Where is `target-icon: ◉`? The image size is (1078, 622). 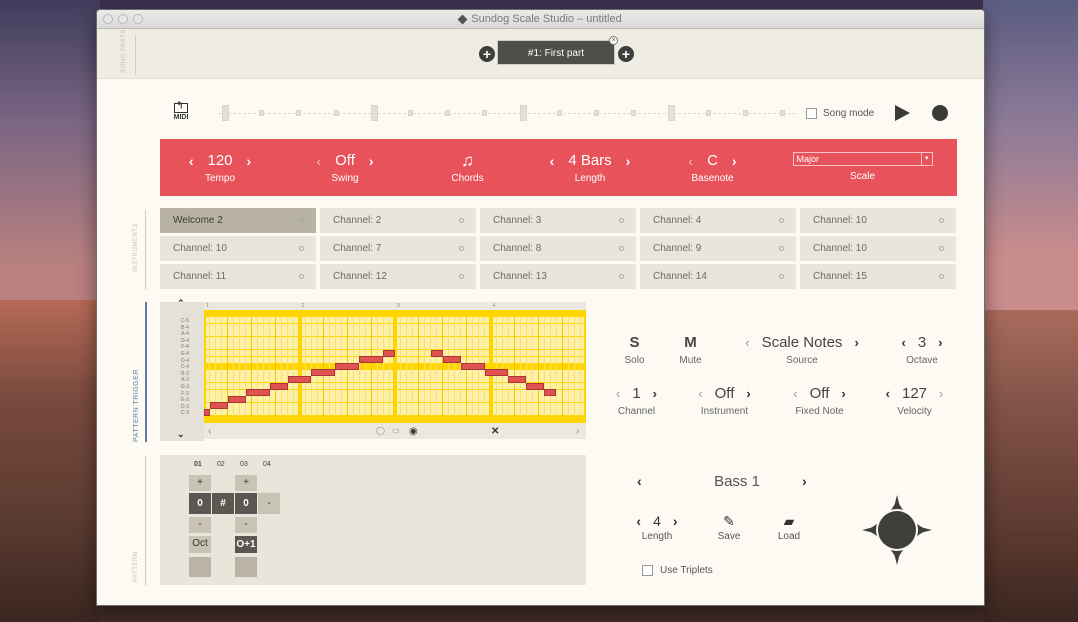 target-icon: ◉ is located at coordinates (413, 431).